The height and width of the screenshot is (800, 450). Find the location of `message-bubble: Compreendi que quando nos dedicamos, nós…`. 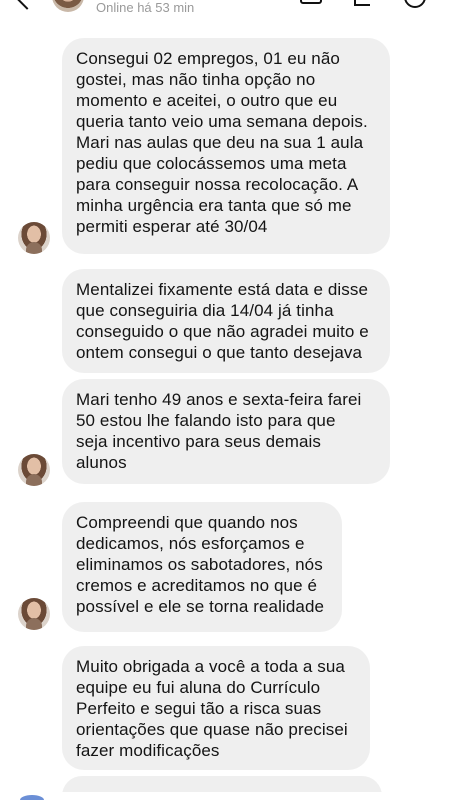

message-bubble: Compreendi que quando nos dedicamos, nós… is located at coordinates (202, 567).